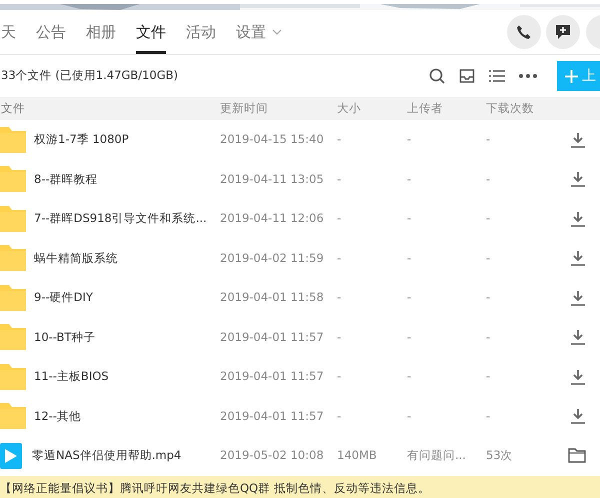  Describe the element at coordinates (57, 416) in the screenshot. I see `file-name: 12--其他` at that location.